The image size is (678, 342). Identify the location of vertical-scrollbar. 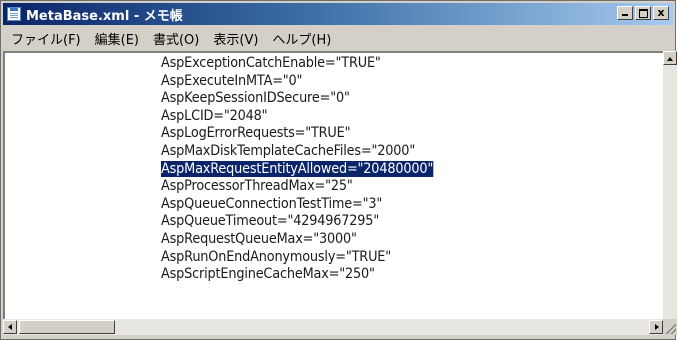
(670, 185).